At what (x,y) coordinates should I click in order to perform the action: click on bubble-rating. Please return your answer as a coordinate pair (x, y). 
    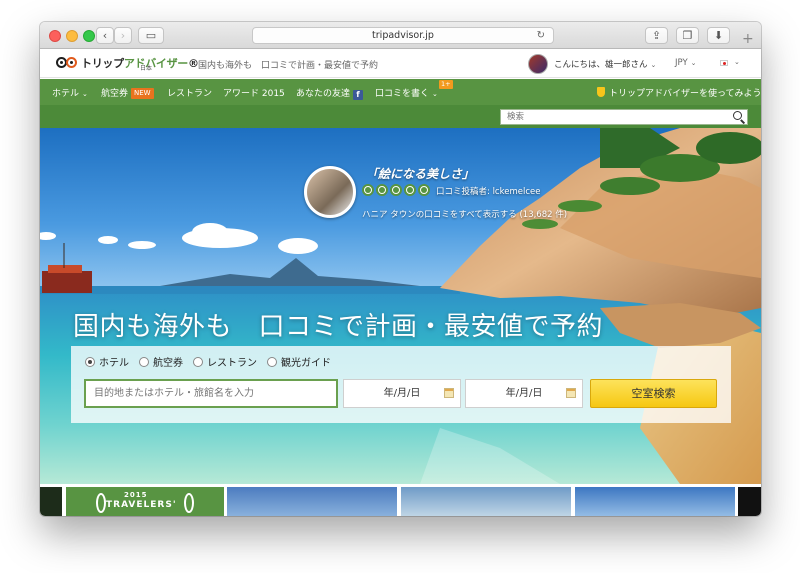
    Looking at the image, I should click on (397, 190).